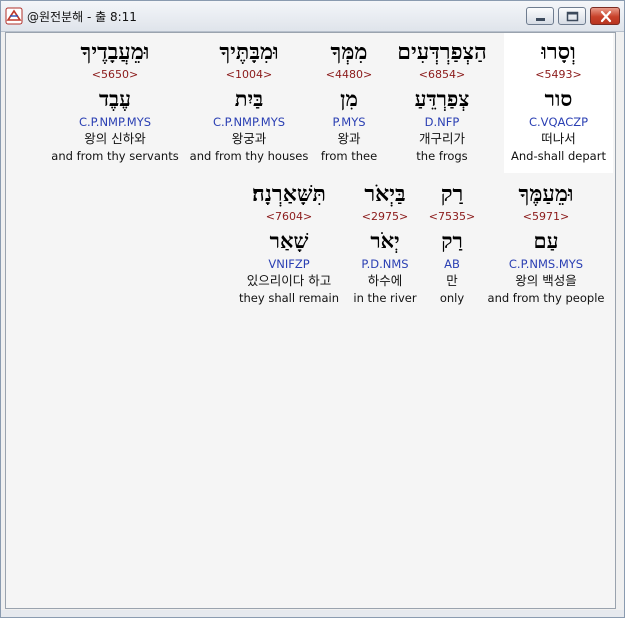 The image size is (625, 618). What do you see at coordinates (442, 156) in the screenshot?
I see `english-gloss: the frogs` at bounding box center [442, 156].